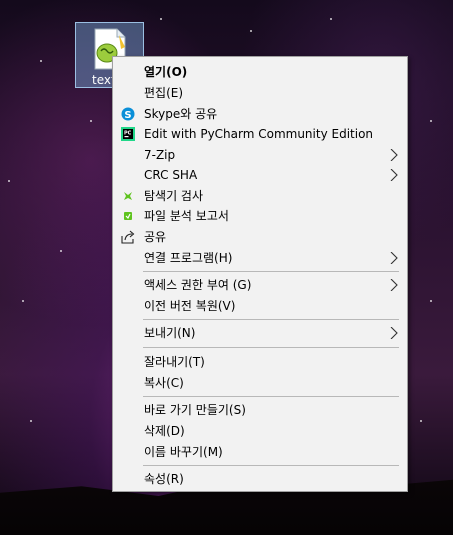 The height and width of the screenshot is (549, 453). I want to click on svg-text: S, so click(127, 115).